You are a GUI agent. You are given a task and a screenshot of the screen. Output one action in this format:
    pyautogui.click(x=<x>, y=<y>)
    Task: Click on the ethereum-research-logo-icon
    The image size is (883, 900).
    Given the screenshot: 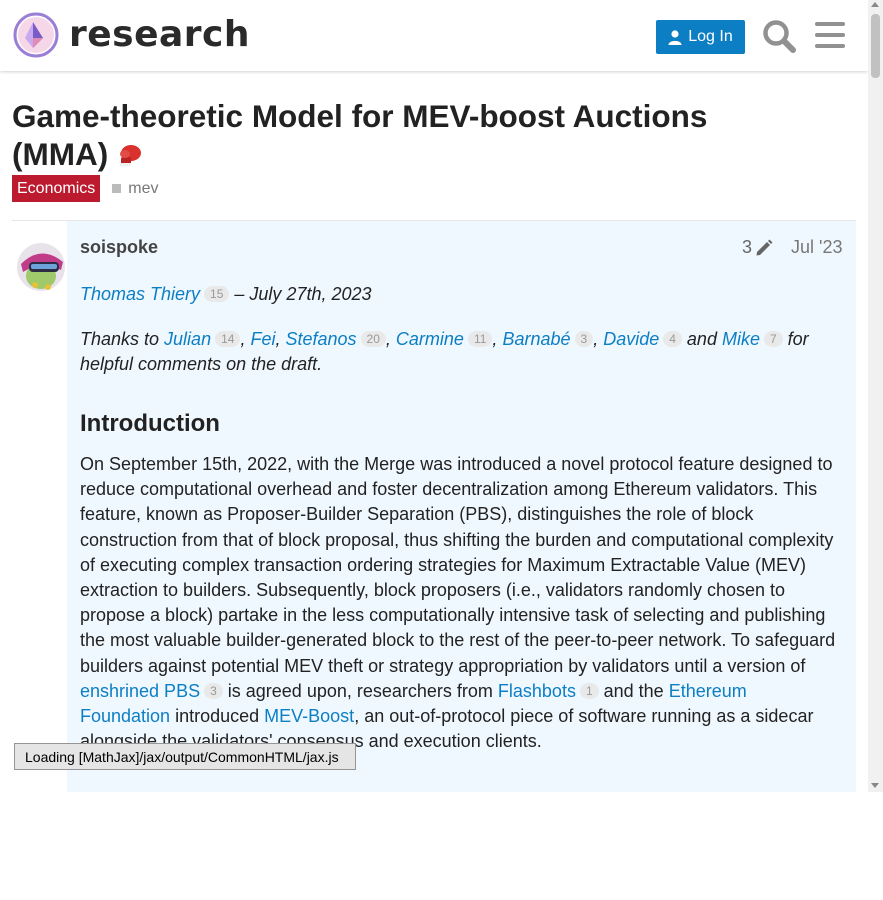 What is the action you would take?
    pyautogui.click(x=36, y=35)
    